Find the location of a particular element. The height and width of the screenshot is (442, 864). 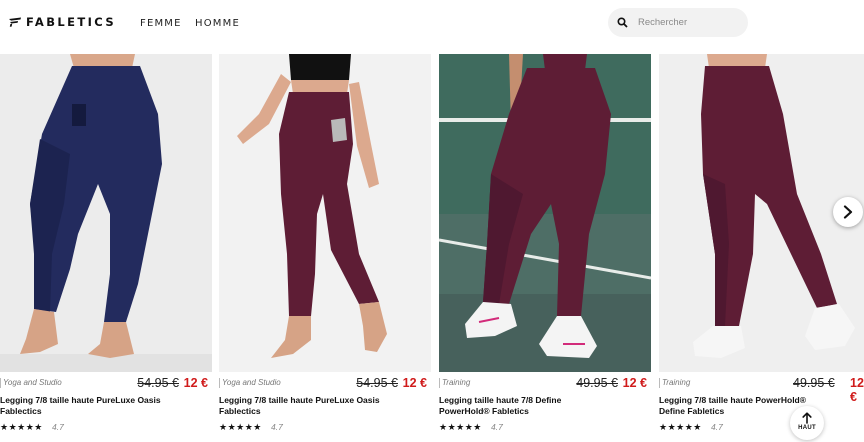

back-to-top-label: HAUT is located at coordinates (807, 428).